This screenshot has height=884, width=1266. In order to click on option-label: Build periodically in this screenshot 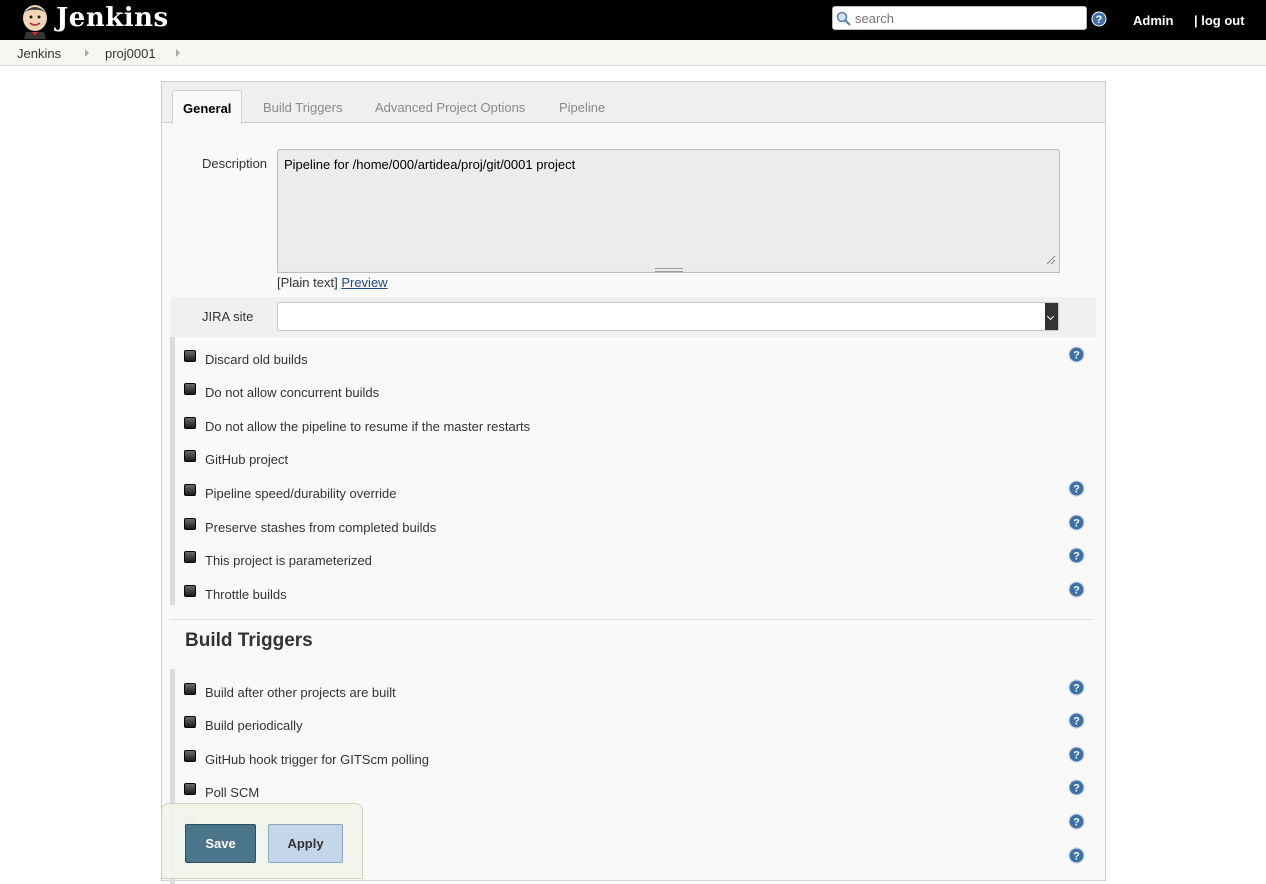, I will do `click(254, 725)`.